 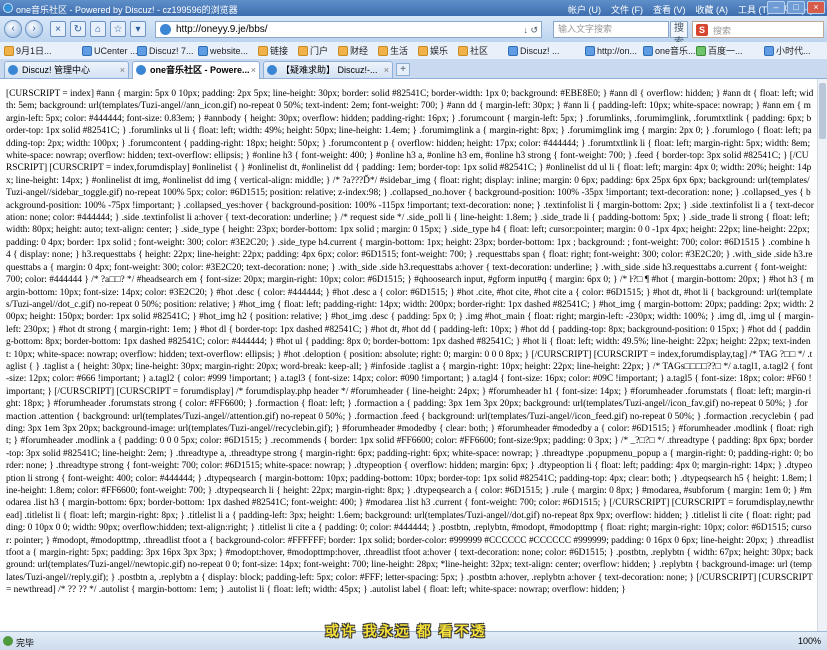 What do you see at coordinates (754, 9) in the screenshot?
I see `menu-tools: 工具 (T)` at bounding box center [754, 9].